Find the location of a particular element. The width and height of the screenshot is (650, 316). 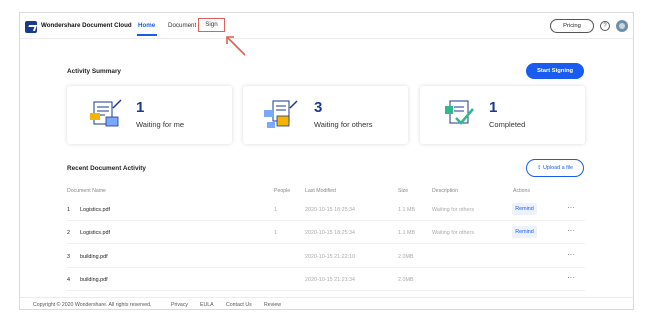

nav-sign: Sign is located at coordinates (211, 25).